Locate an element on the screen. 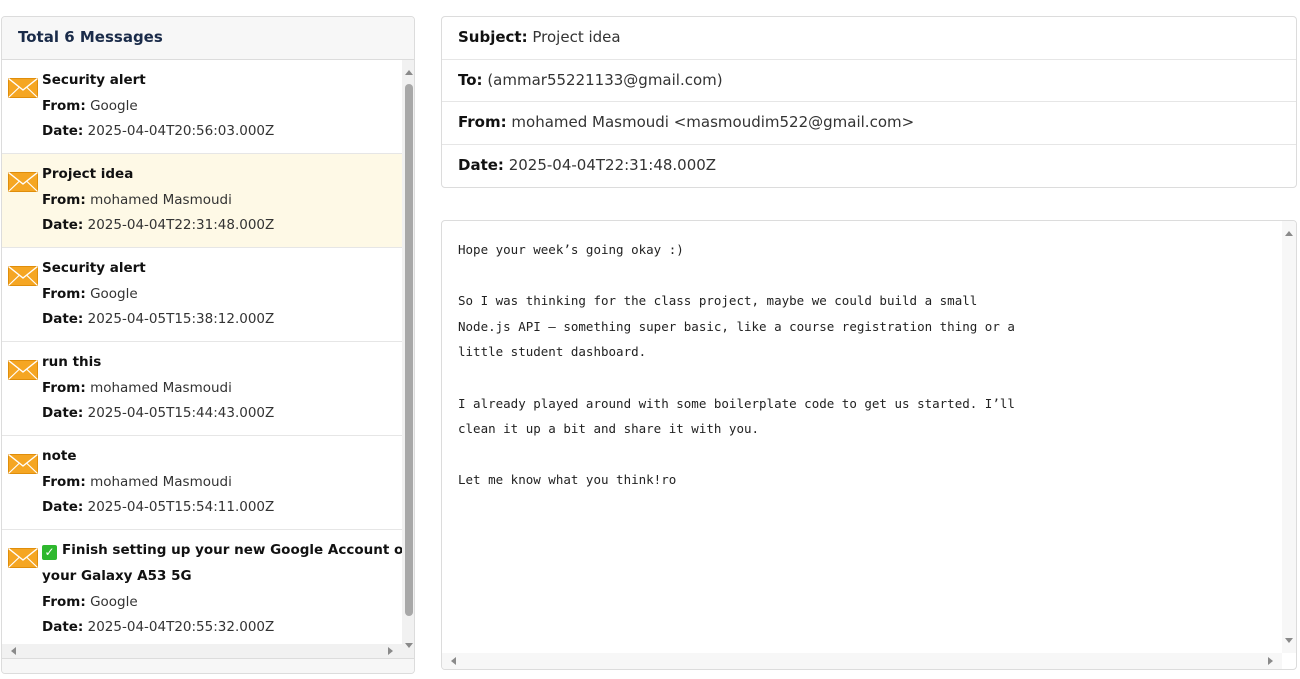 The height and width of the screenshot is (679, 1300). message-subject: run this is located at coordinates (72, 362).